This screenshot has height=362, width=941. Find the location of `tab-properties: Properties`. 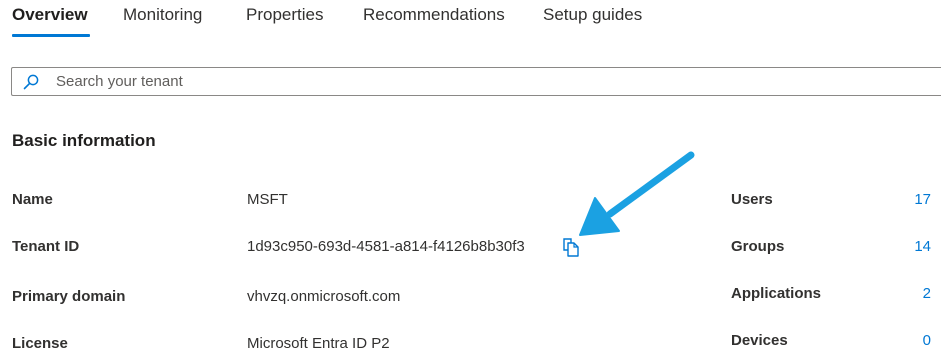

tab-properties: Properties is located at coordinates (284, 15).